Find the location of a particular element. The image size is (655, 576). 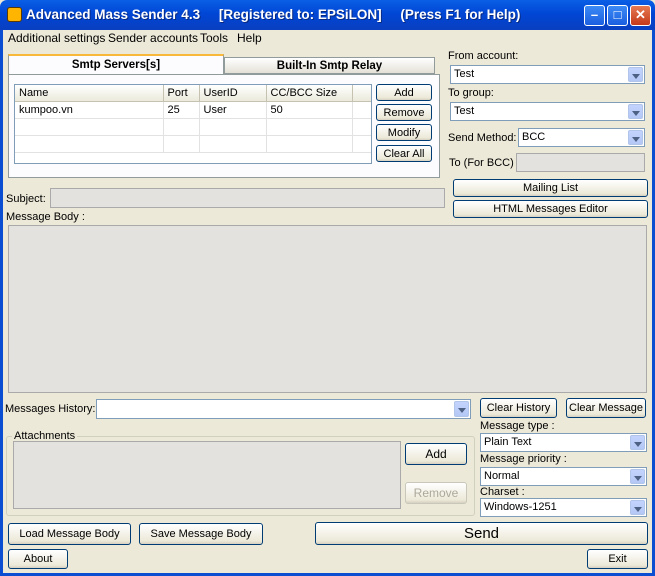

messages-history-select is located at coordinates (283, 409).